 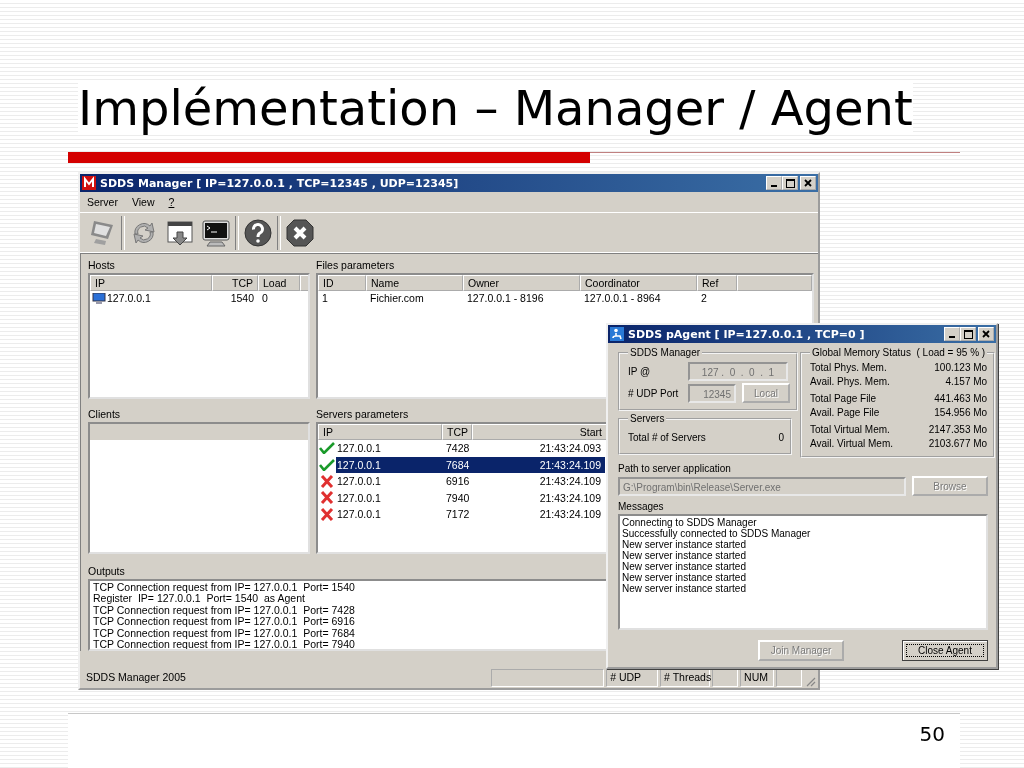 What do you see at coordinates (265, 298) in the screenshot?
I see `table-cell-text: 0` at bounding box center [265, 298].